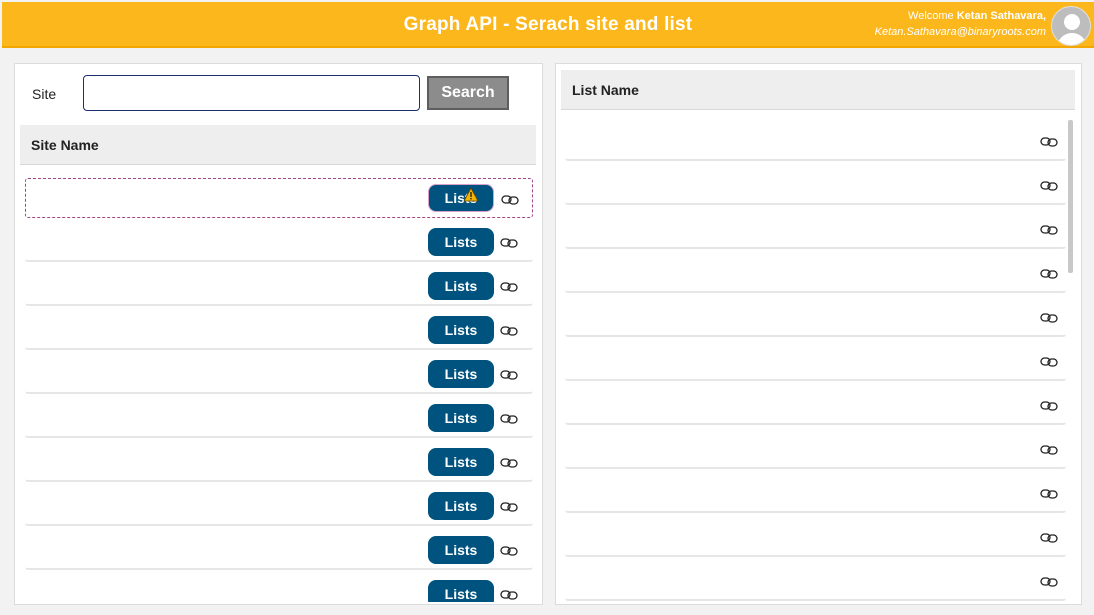  What do you see at coordinates (1001, 16) in the screenshot?
I see `user-name: Ketan Sathavara,` at bounding box center [1001, 16].